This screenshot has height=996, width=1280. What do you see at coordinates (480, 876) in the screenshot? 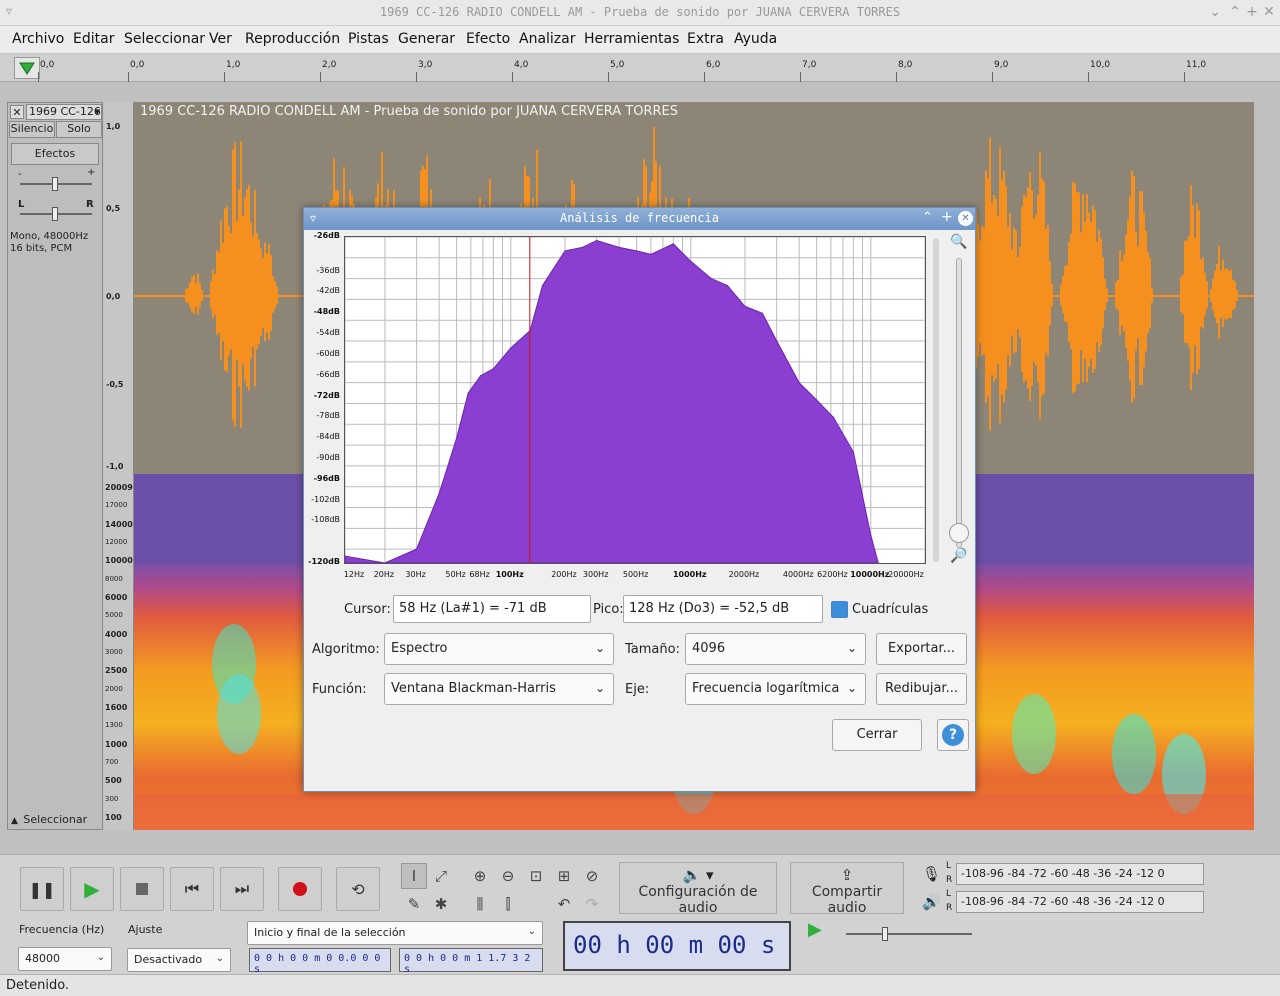
I see `zoom-in-button: ⊕` at bounding box center [480, 876].